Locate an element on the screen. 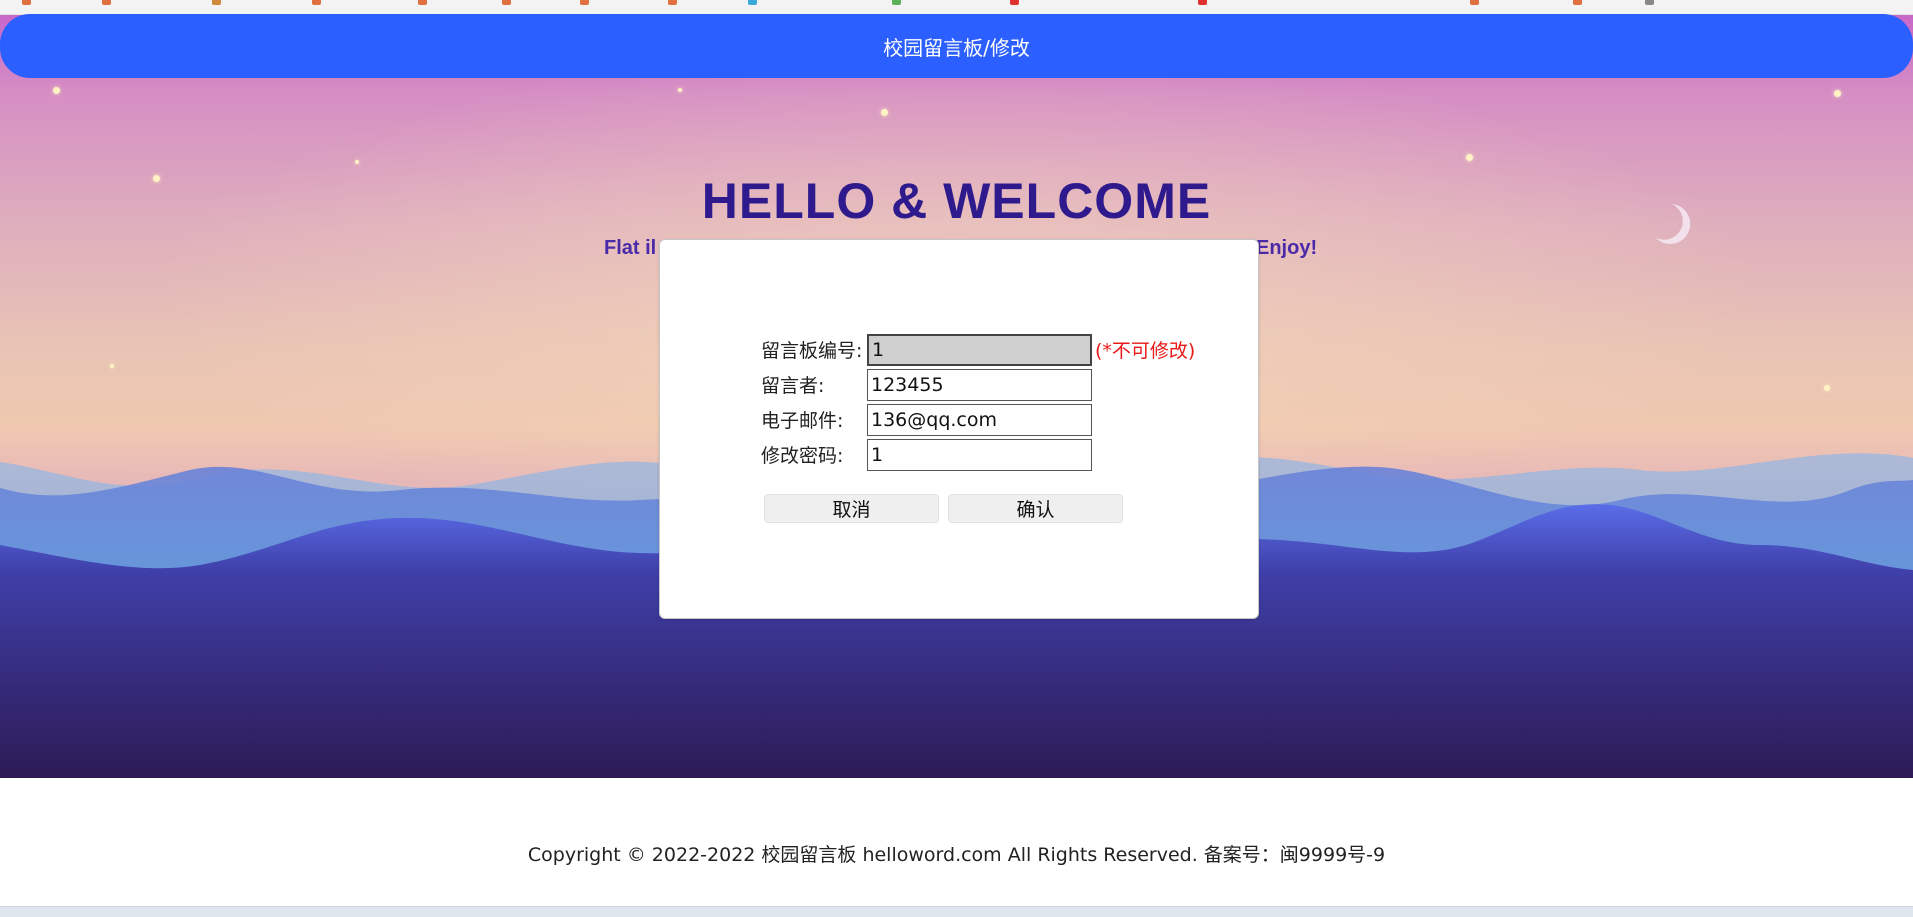  page-header-bar: 校园留言板/修改 is located at coordinates (956, 46).